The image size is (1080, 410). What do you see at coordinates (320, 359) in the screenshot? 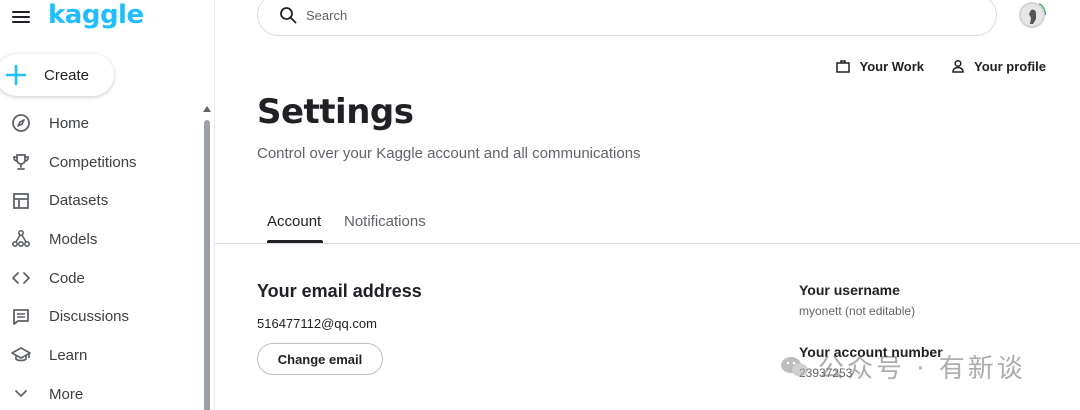
I see `change-email-button: Change email` at bounding box center [320, 359].